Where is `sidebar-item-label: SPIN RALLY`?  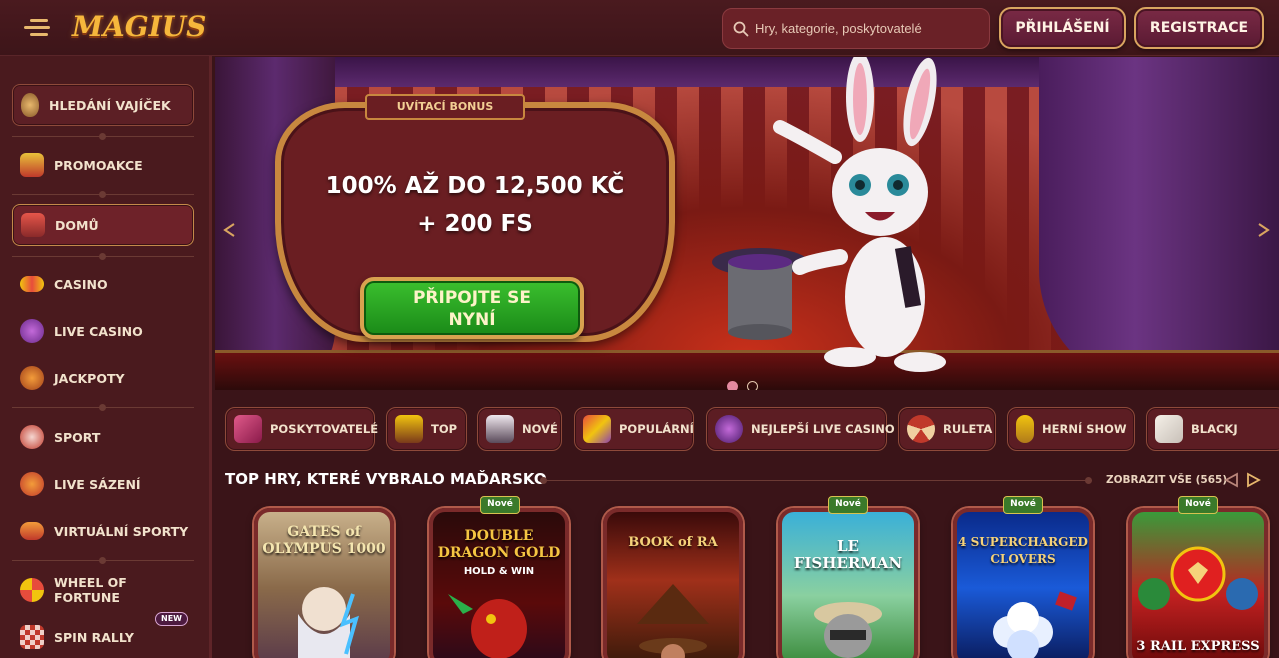
sidebar-item-label: SPIN RALLY is located at coordinates (94, 637).